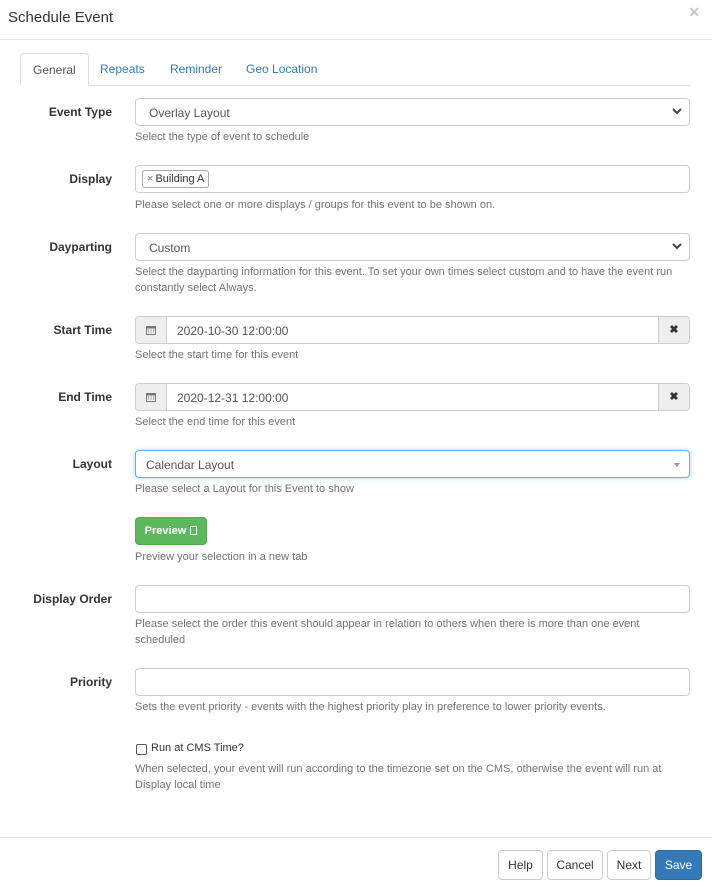 The image size is (712, 887). What do you see at coordinates (170, 248) in the screenshot?
I see `dayparting-value: Custom` at bounding box center [170, 248].